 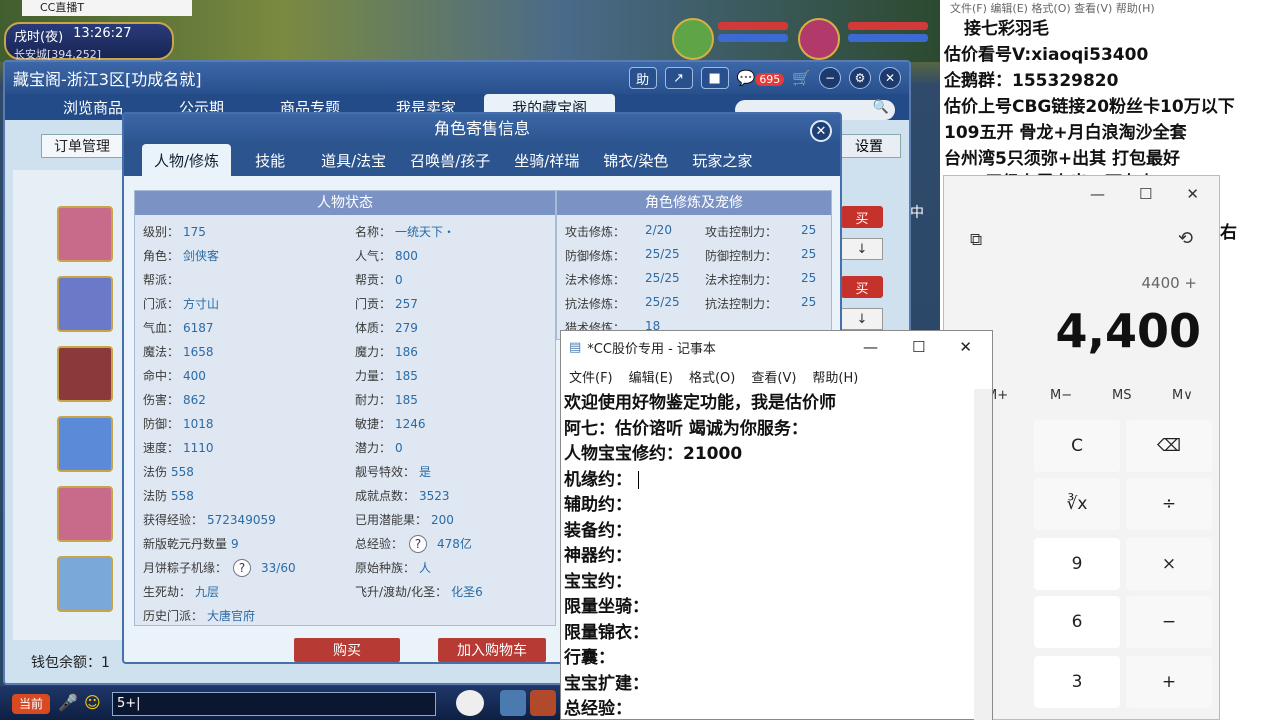 What do you see at coordinates (161, 232) in the screenshot?
I see `status-label: 级别：` at bounding box center [161, 232].